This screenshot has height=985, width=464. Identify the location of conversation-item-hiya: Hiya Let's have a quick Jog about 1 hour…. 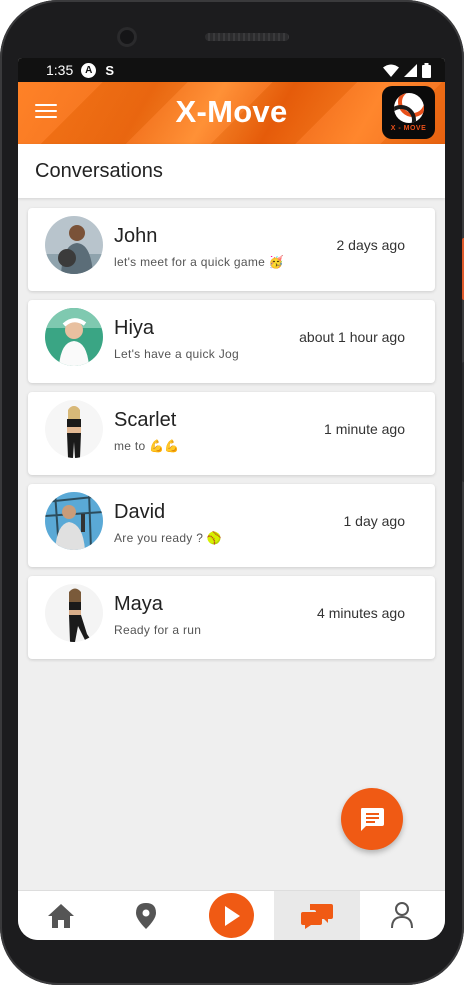
(231, 341).